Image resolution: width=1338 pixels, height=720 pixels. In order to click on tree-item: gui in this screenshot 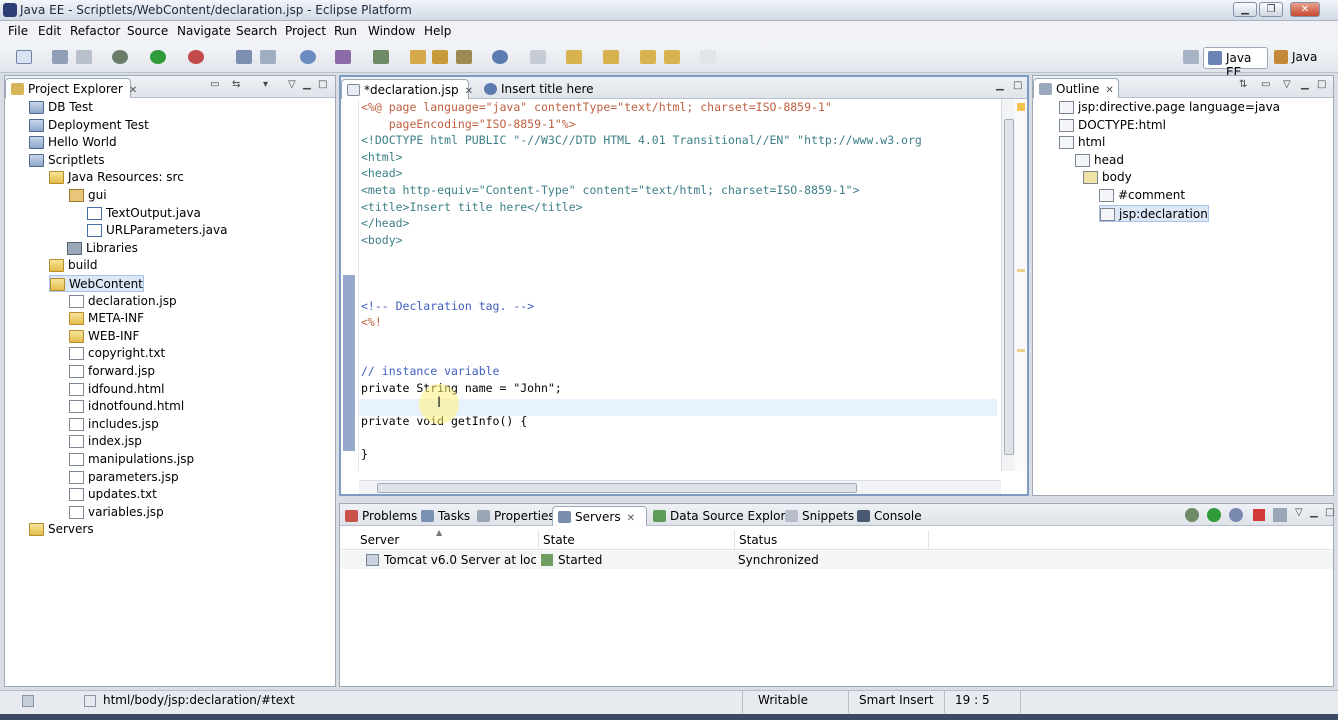, I will do `click(88, 195)`.